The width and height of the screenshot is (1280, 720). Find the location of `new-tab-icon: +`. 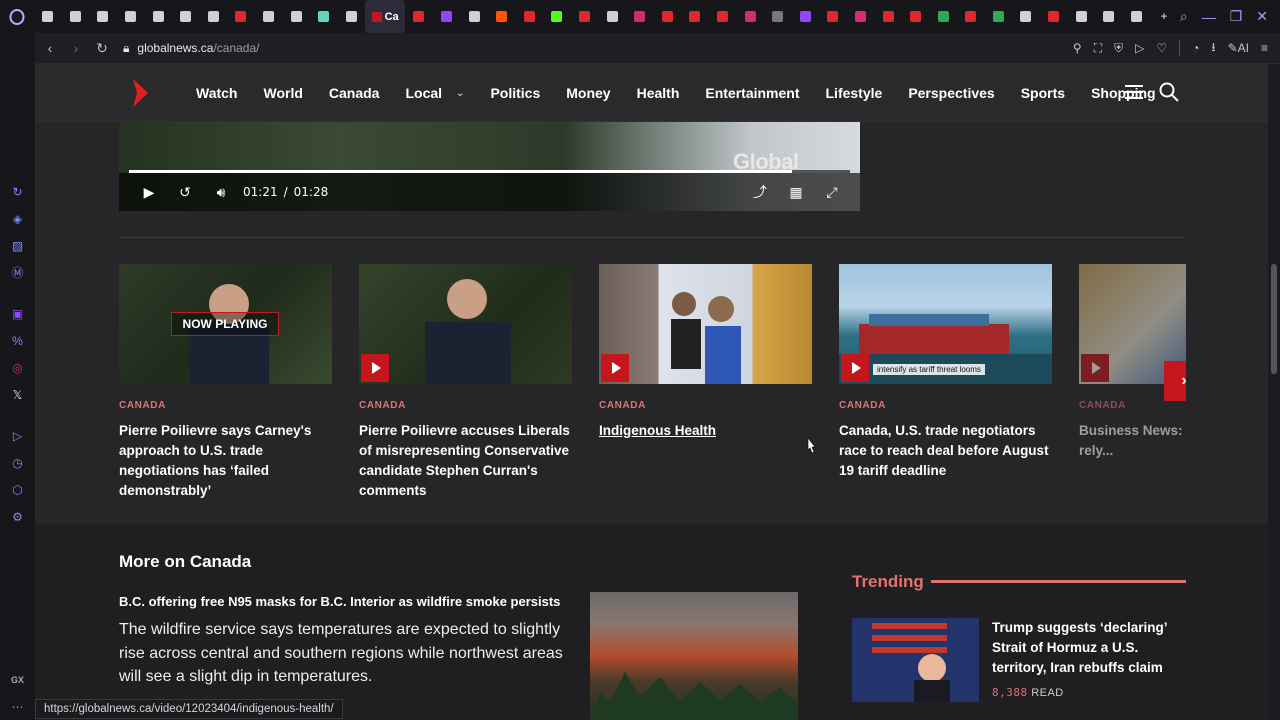

new-tab-icon: + is located at coordinates (1164, 16).